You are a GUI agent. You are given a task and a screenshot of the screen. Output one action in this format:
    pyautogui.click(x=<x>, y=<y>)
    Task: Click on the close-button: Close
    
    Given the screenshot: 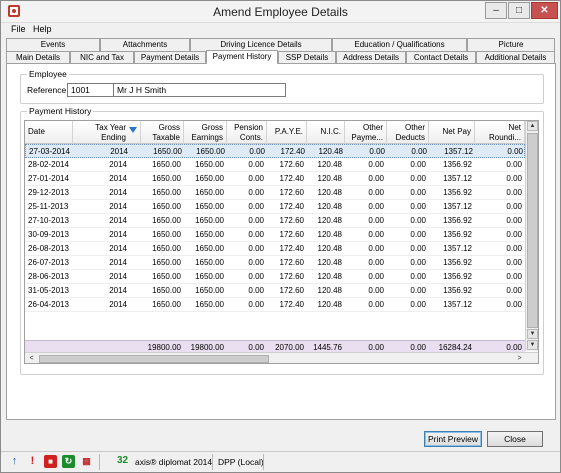 What is the action you would take?
    pyautogui.click(x=515, y=439)
    